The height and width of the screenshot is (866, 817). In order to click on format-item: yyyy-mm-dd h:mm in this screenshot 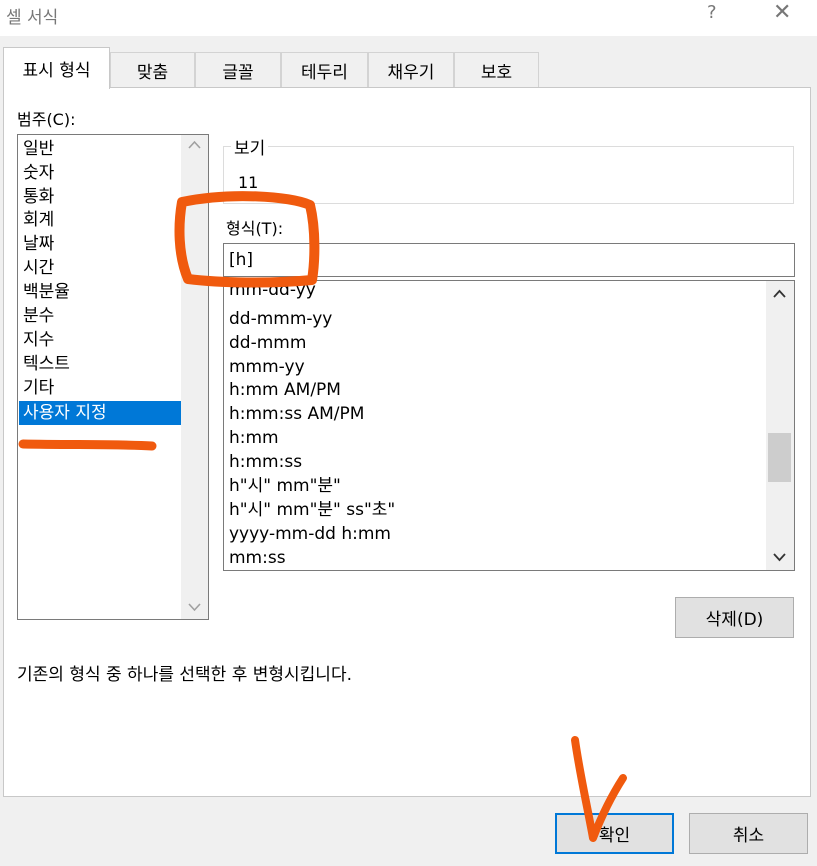, I will do `click(310, 534)`.